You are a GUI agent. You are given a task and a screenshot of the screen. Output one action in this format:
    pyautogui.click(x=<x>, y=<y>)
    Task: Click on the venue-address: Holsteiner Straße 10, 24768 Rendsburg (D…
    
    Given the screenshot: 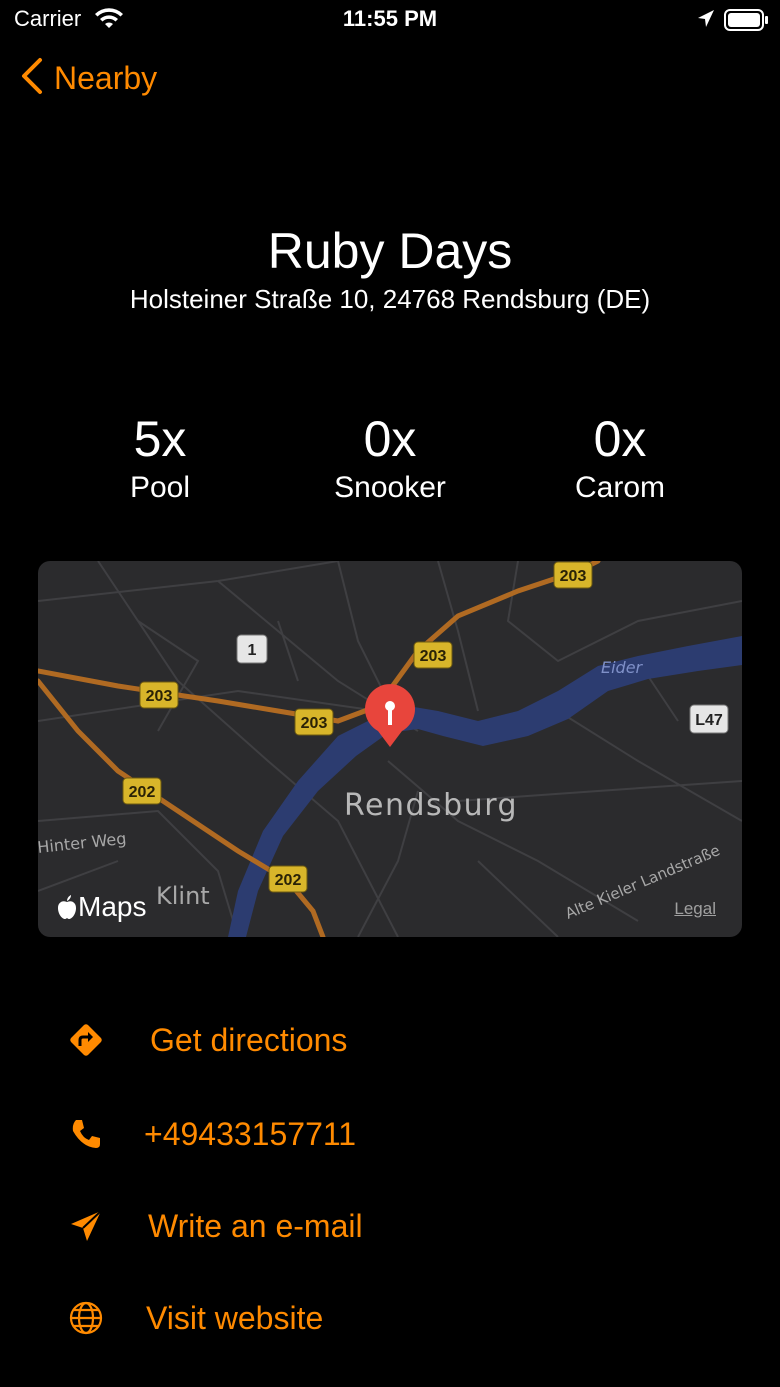 What is the action you would take?
    pyautogui.click(x=390, y=299)
    